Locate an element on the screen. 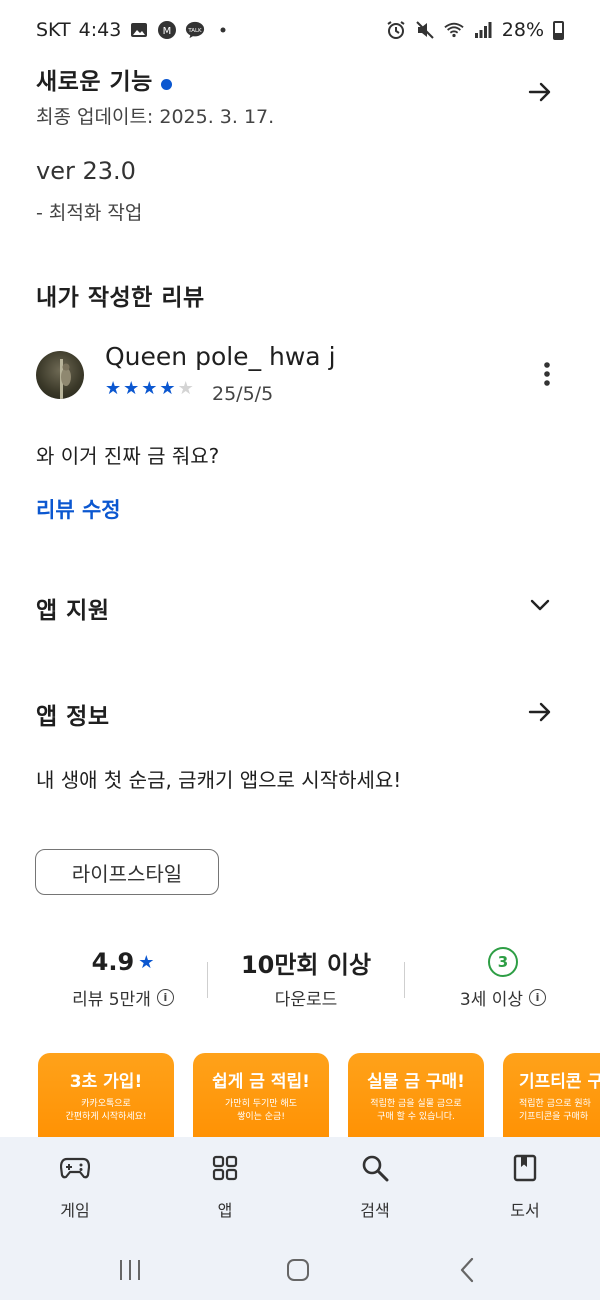 The image size is (600, 1300). svg-text: TALK is located at coordinates (195, 31).